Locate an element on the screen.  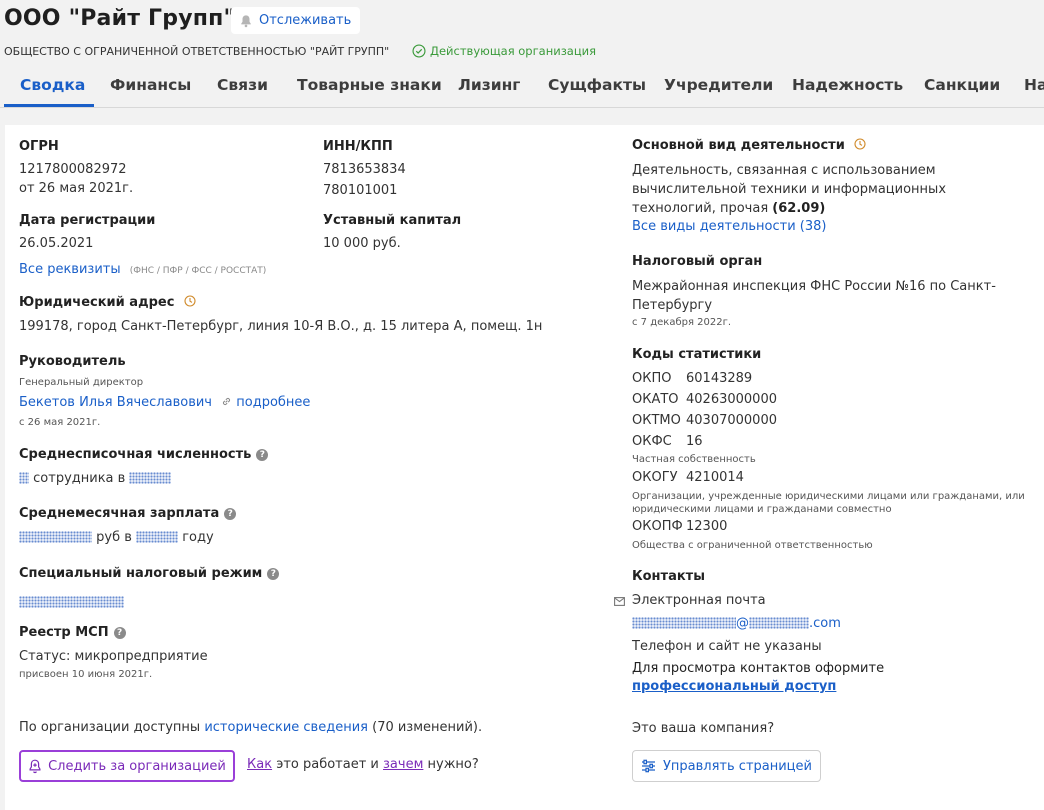
tab-sanctions: Санкции is located at coordinates (962, 85).